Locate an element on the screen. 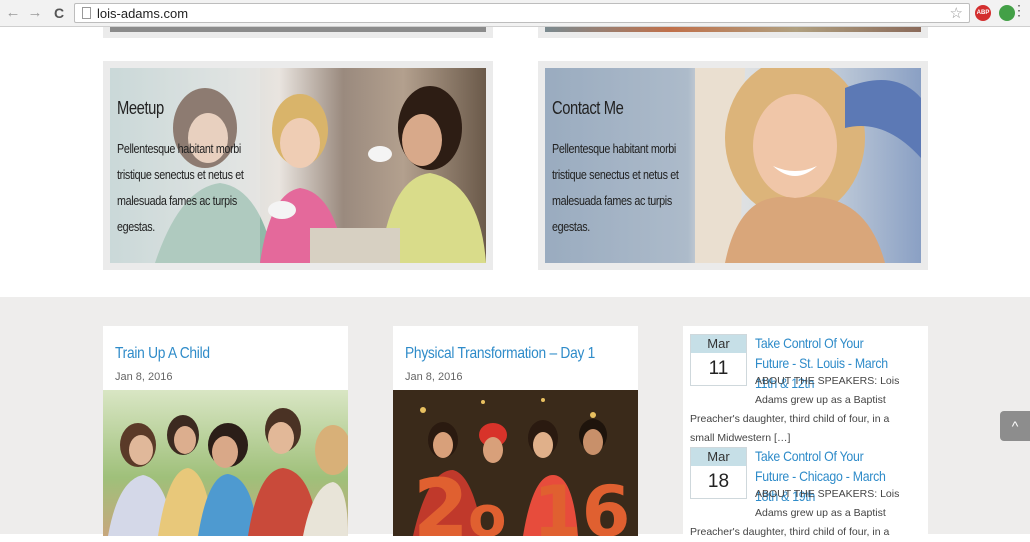 The height and width of the screenshot is (542, 1030). card-title: Contact Me is located at coordinates (588, 108).